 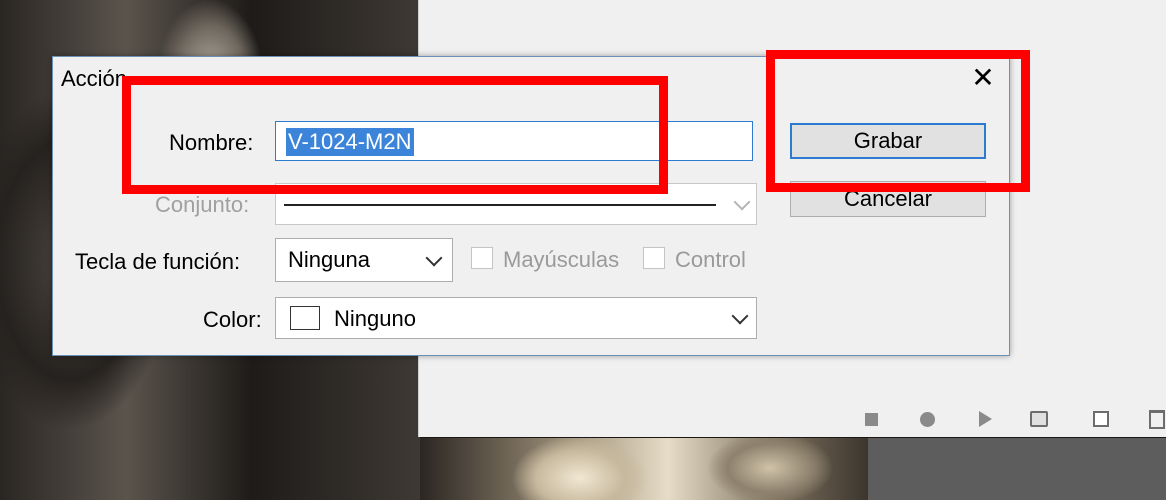 I want to click on record-icon, so click(x=927, y=419).